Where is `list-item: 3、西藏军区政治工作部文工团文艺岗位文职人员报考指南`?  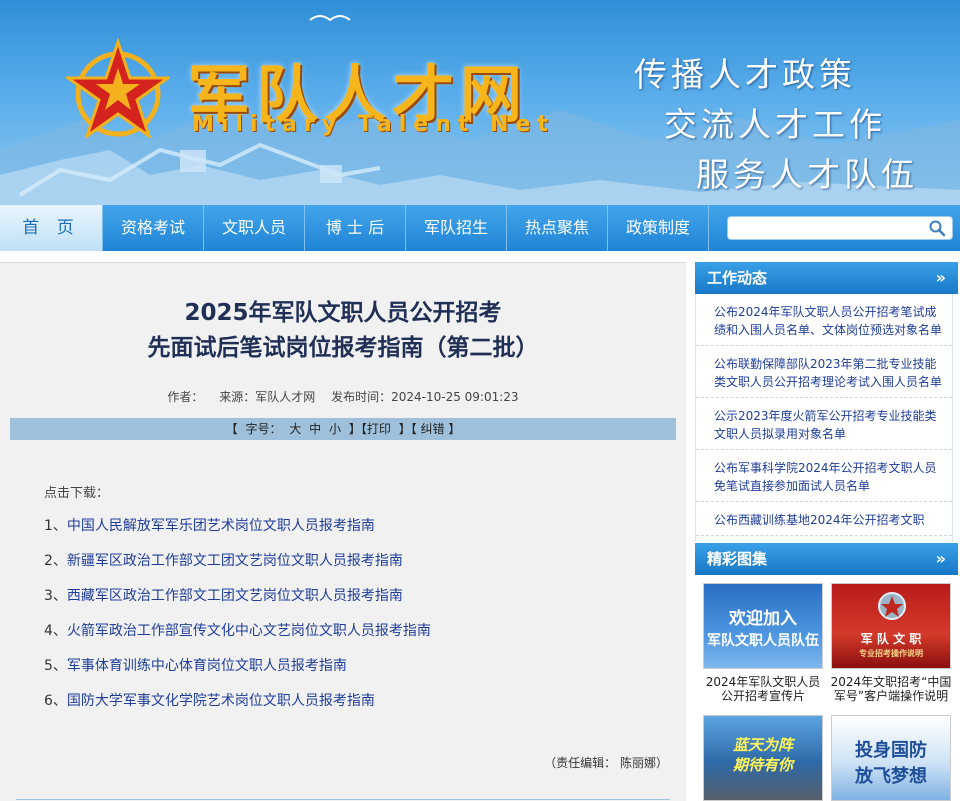 list-item: 3、西藏军区政治工作部文工团文艺岗位文职人员报考指南 is located at coordinates (237, 602).